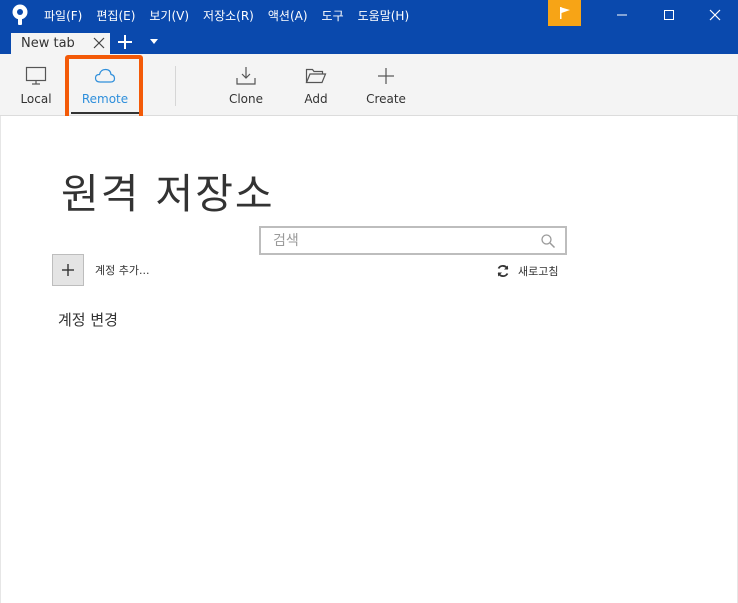 The width and height of the screenshot is (738, 603). I want to click on page-title: 원격 저장소, so click(168, 194).